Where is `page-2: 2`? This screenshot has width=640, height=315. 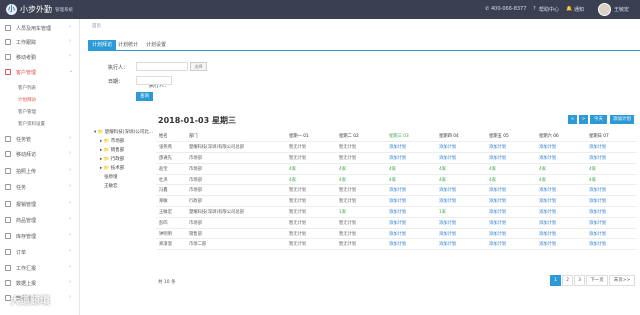
page-2: 2 is located at coordinates (567, 280).